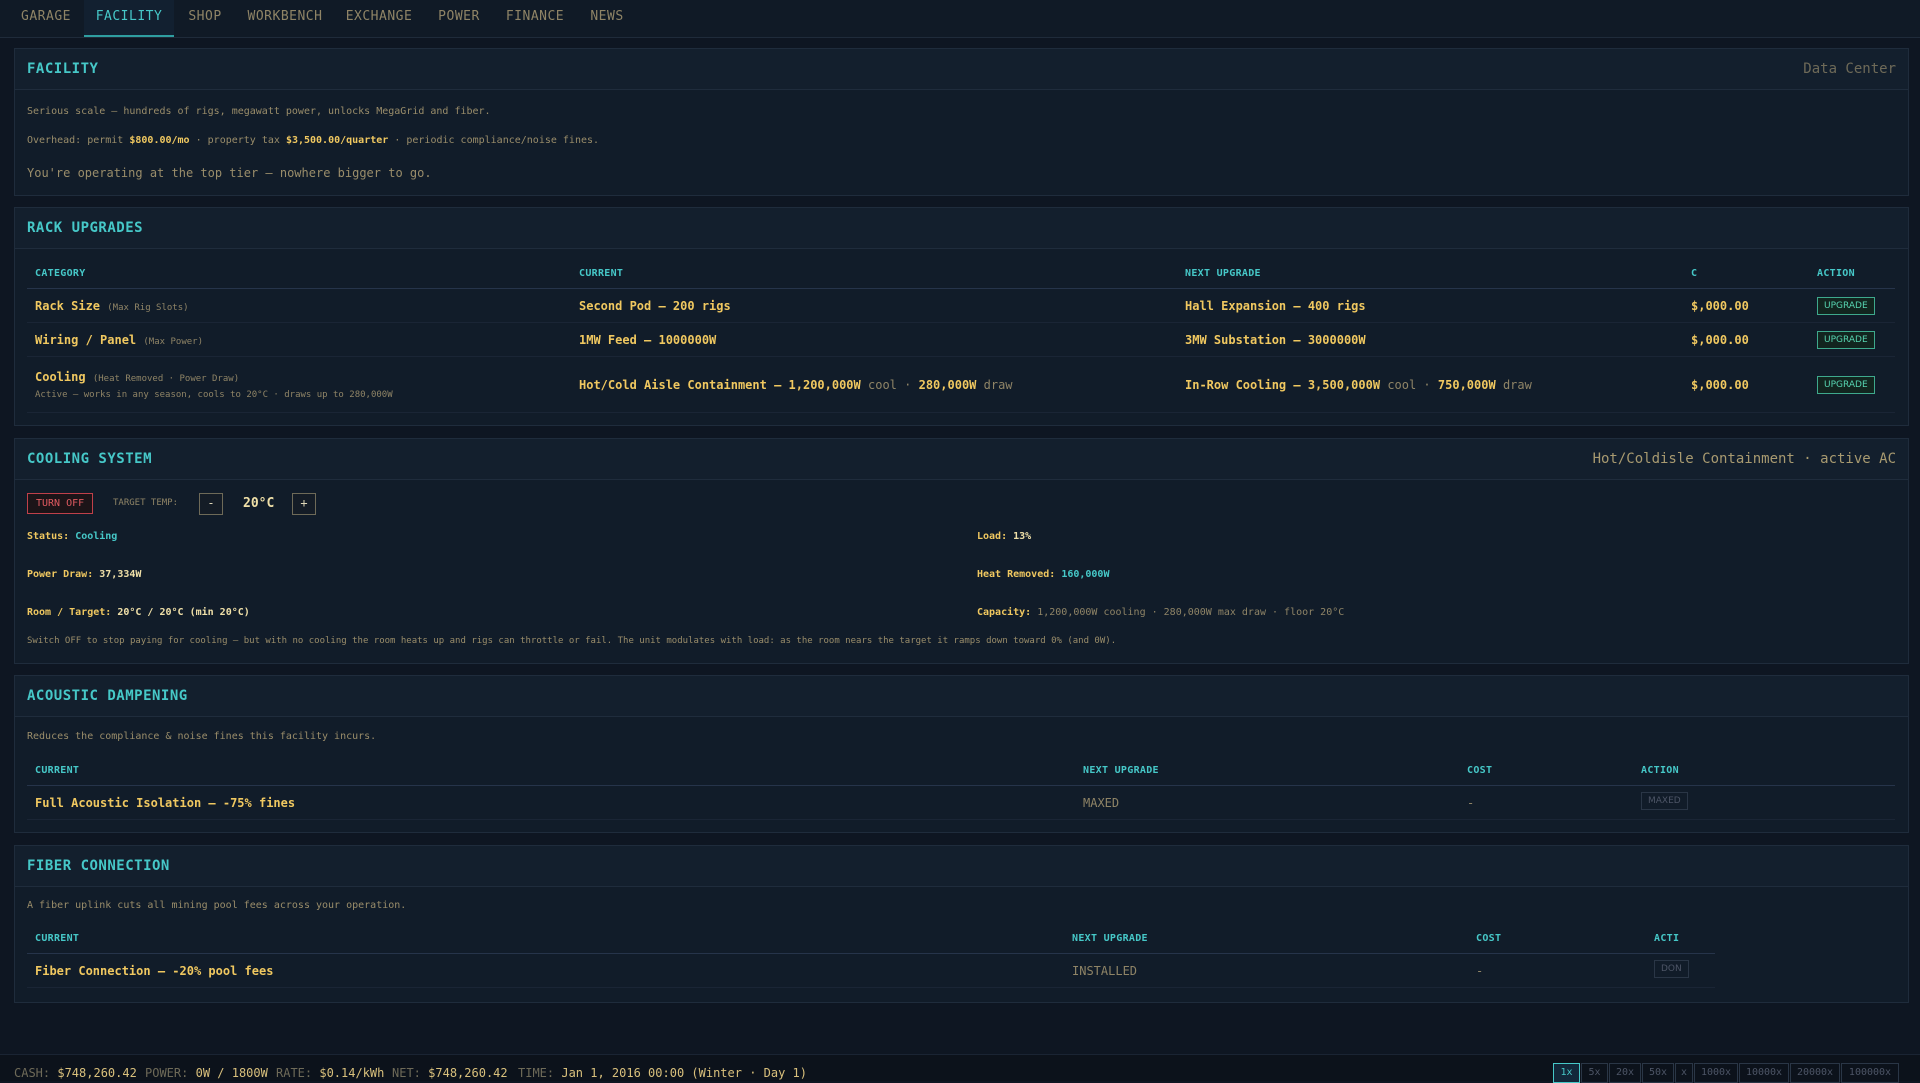 This screenshot has width=1920, height=1083. Describe the element at coordinates (545, 970) in the screenshot. I see `current-value: Fiber Connection — -20% pool fees` at that location.